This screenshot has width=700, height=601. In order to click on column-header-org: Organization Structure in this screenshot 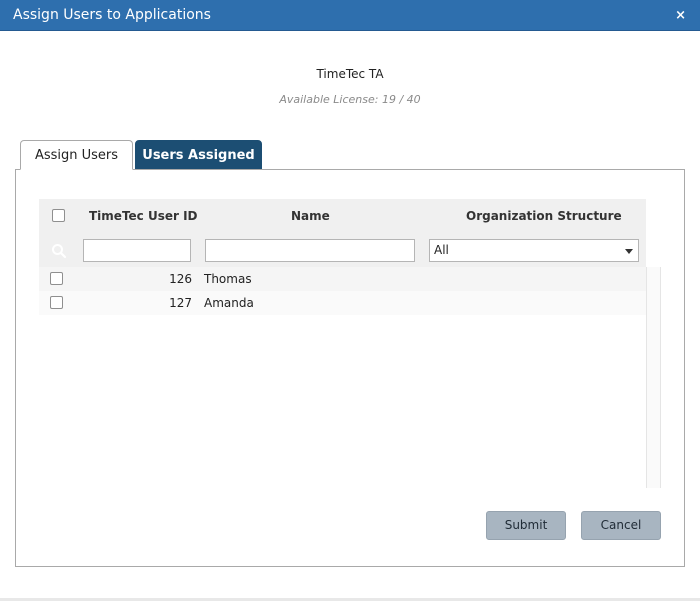, I will do `click(544, 216)`.